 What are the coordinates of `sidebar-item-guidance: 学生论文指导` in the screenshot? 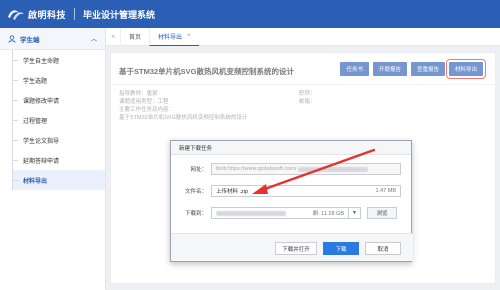 It's located at (58, 140).